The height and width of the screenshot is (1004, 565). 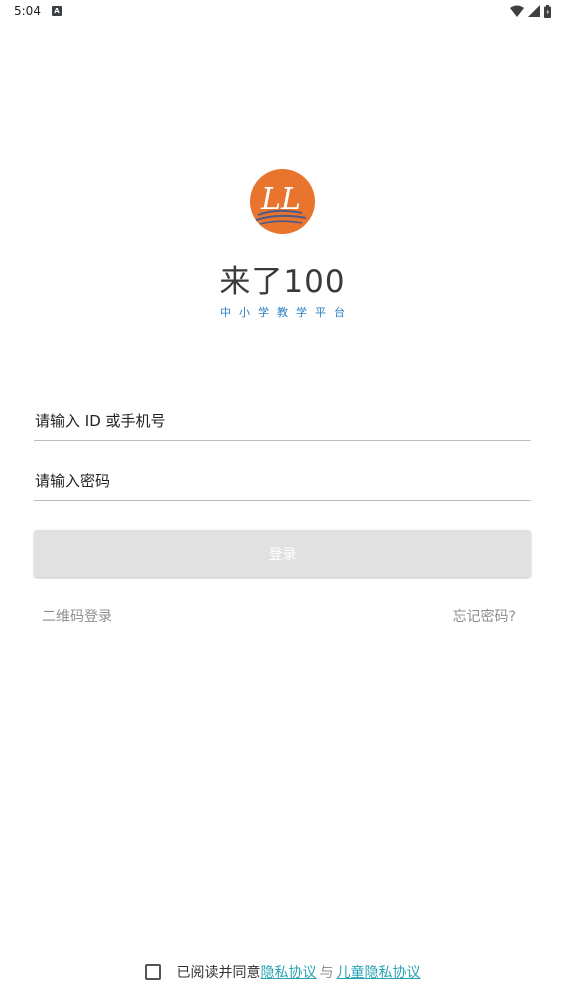 I want to click on status-icons, so click(x=530, y=11).